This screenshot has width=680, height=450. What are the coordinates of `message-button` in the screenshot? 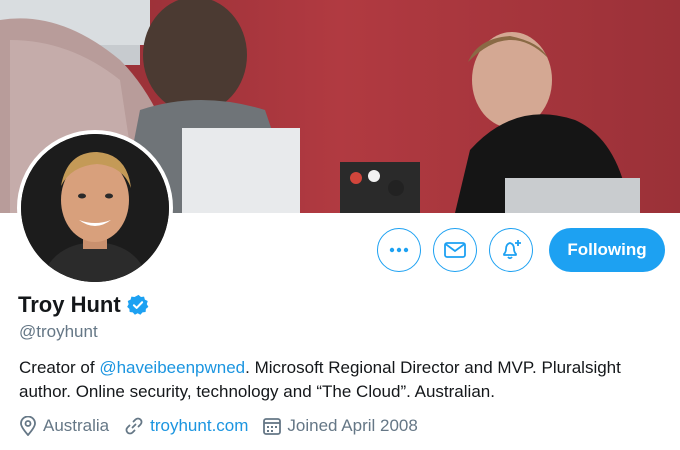 It's located at (455, 250).